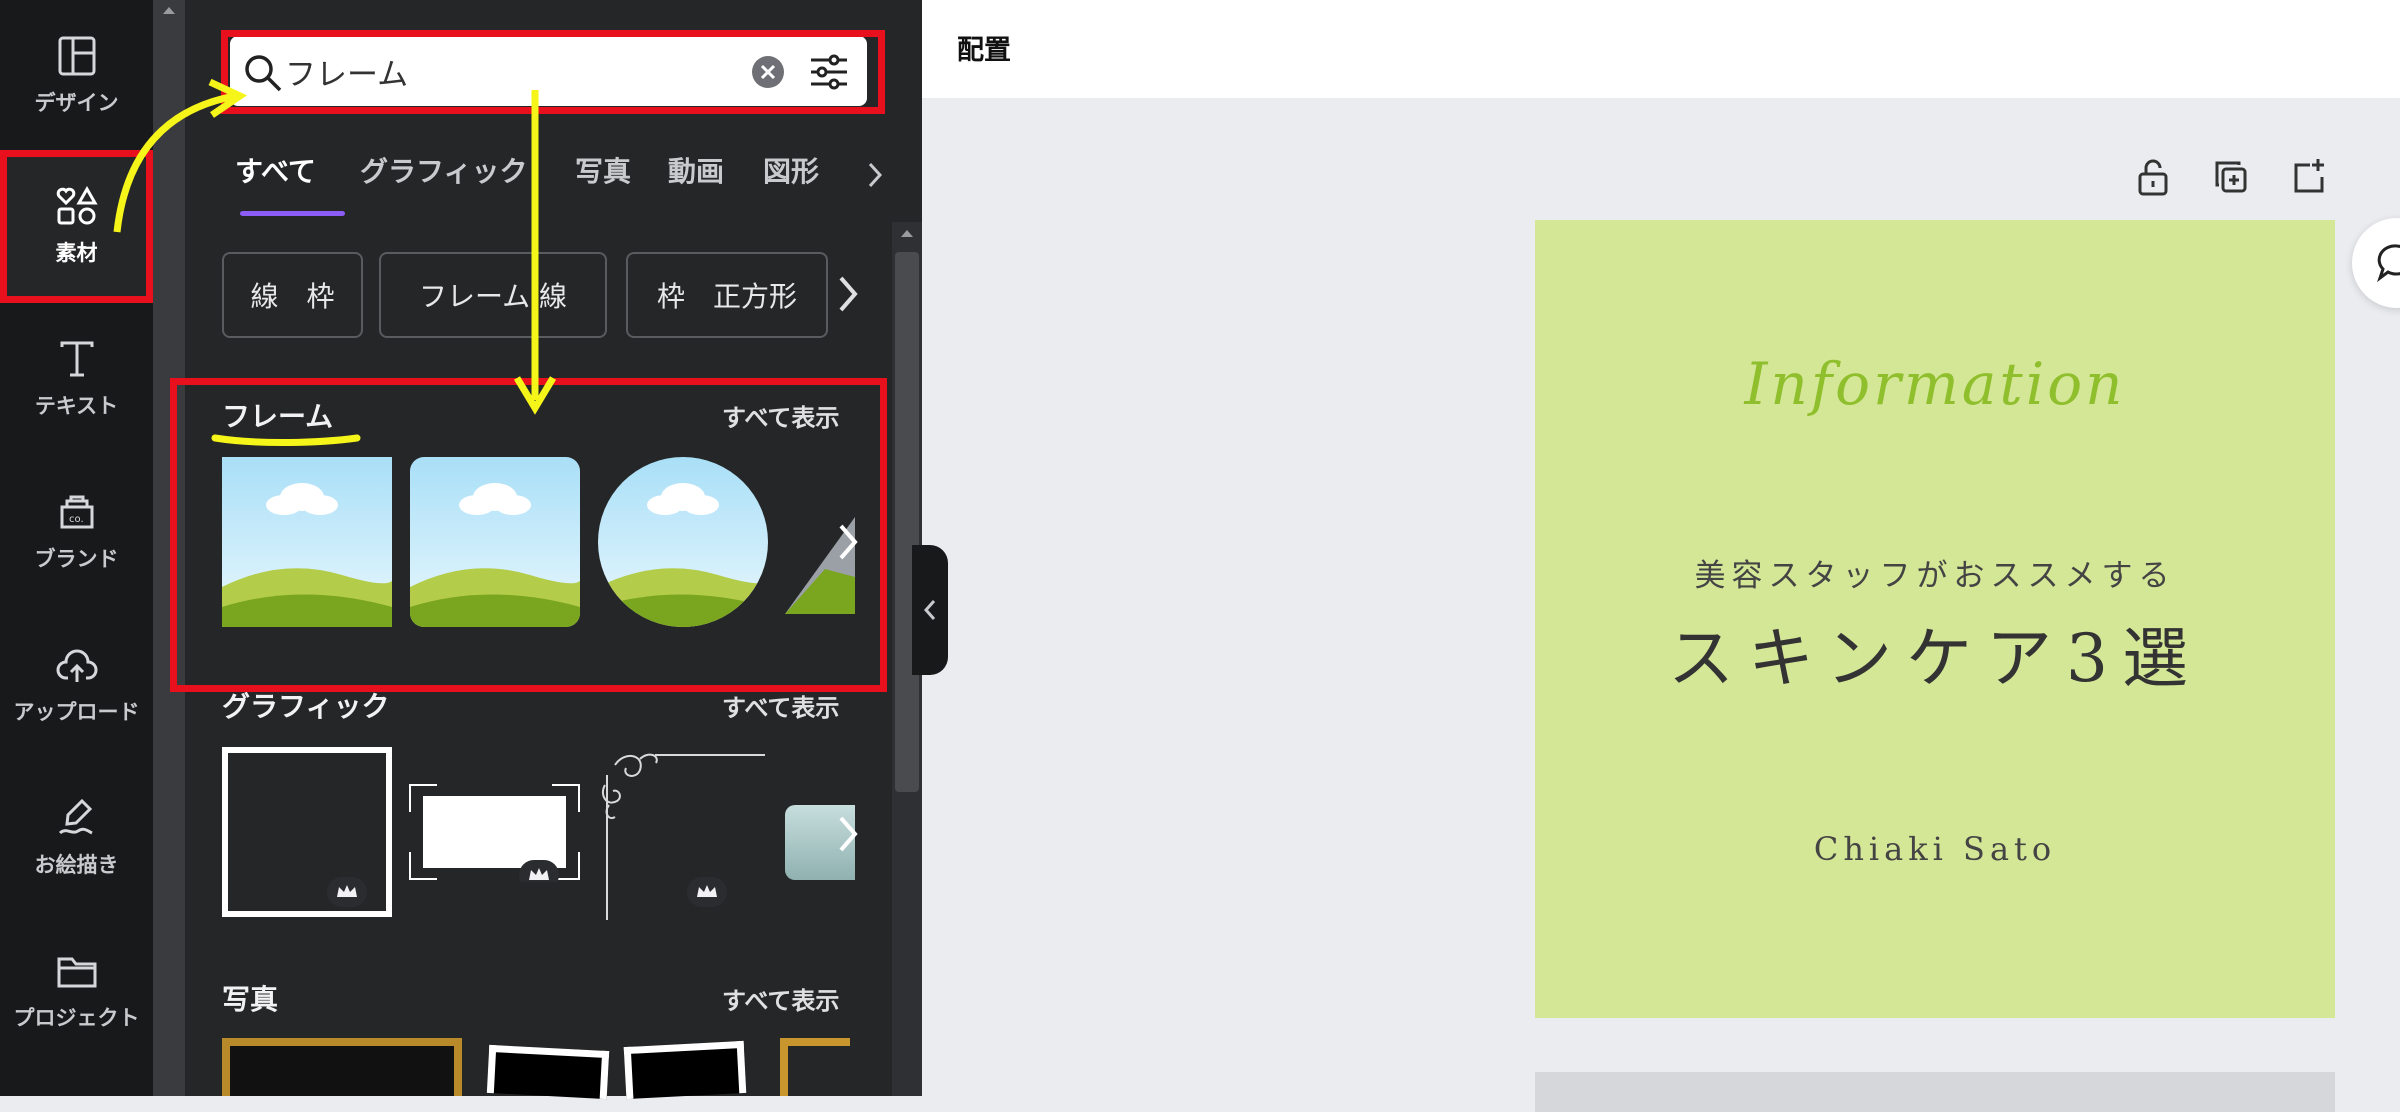 The height and width of the screenshot is (1112, 2400). Describe the element at coordinates (1935, 849) in the screenshot. I see `design-author: Chiaki Sato` at that location.